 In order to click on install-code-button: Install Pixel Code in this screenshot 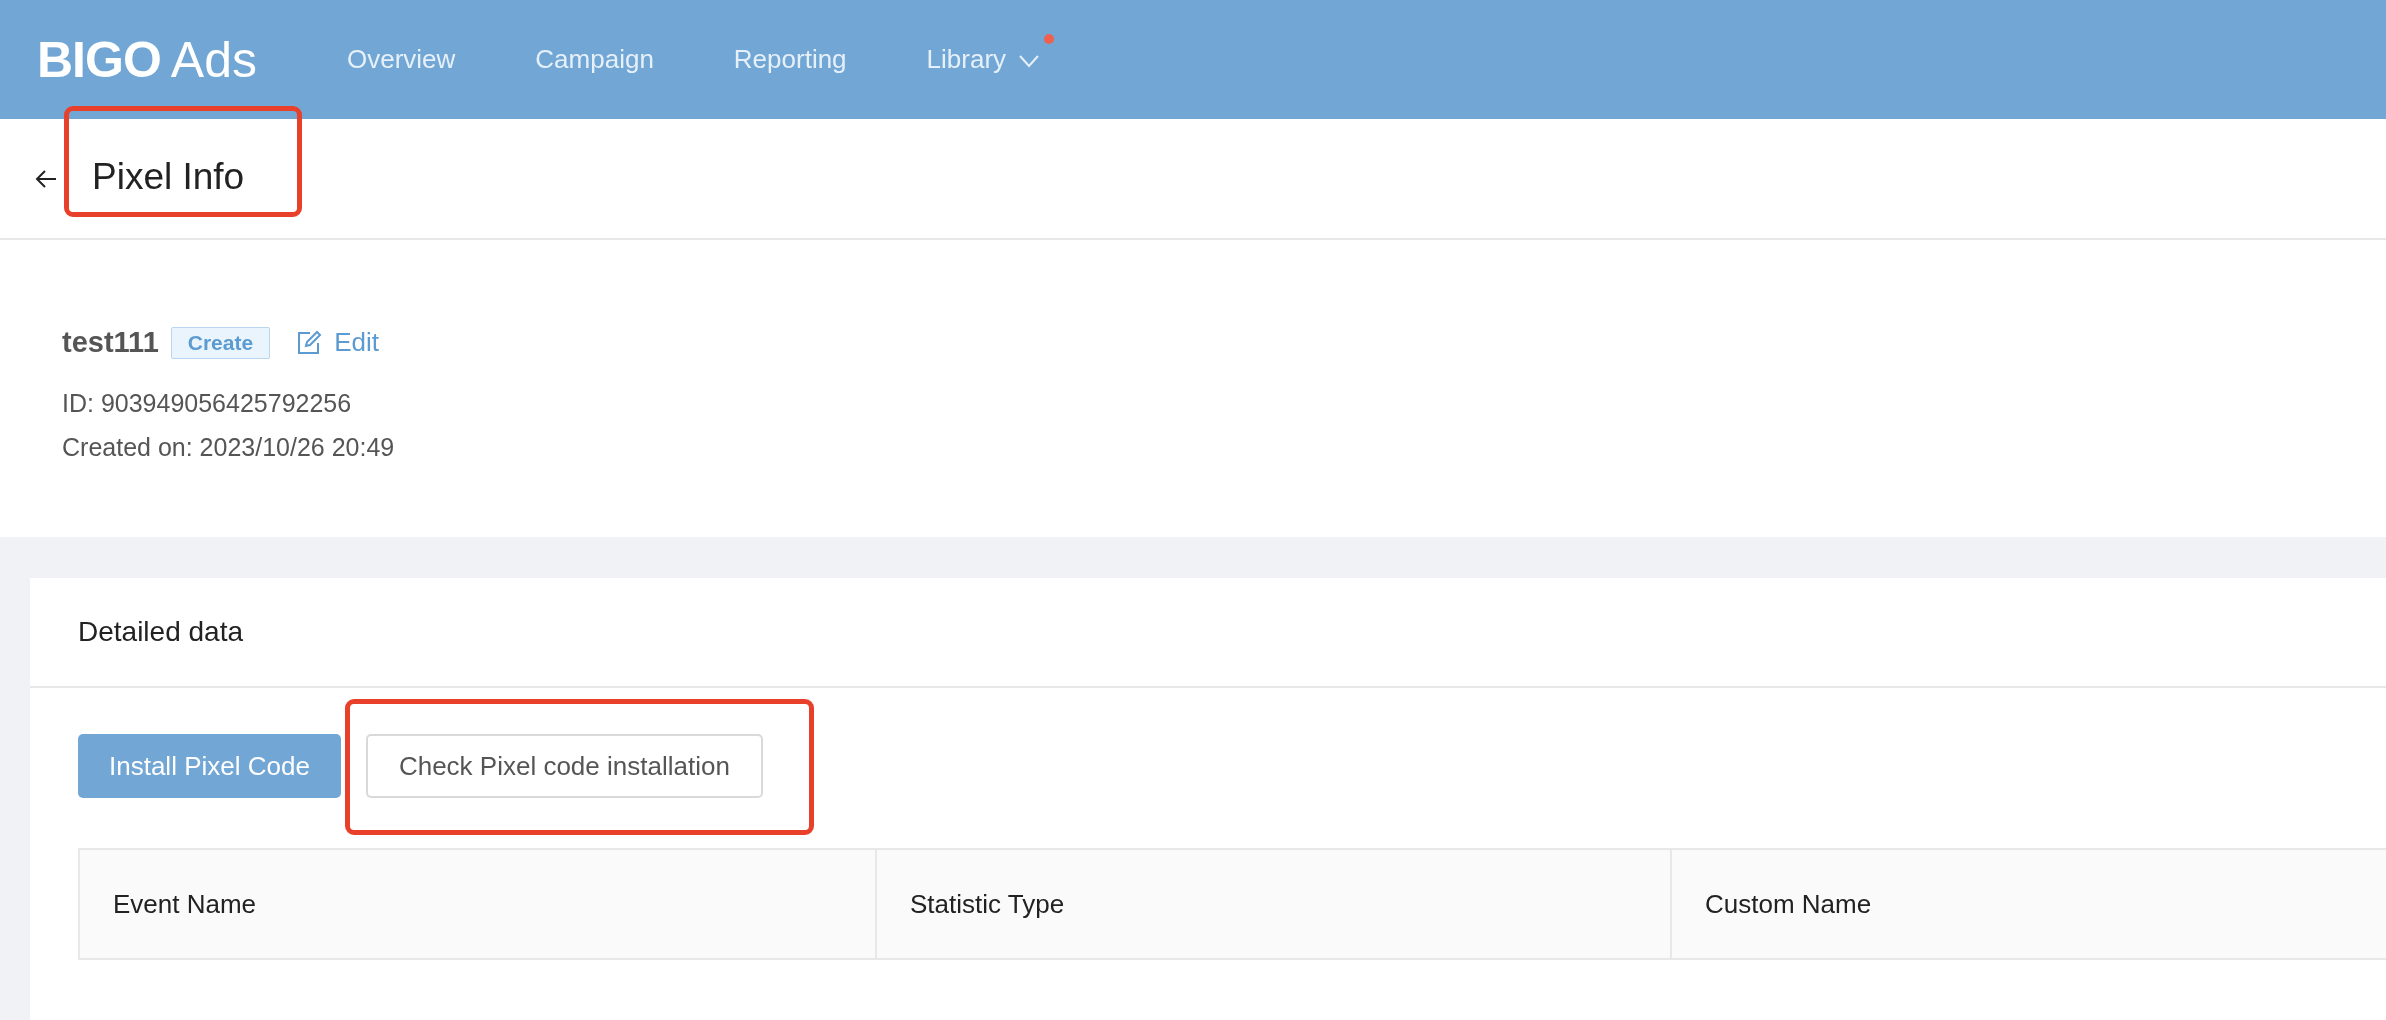, I will do `click(209, 766)`.